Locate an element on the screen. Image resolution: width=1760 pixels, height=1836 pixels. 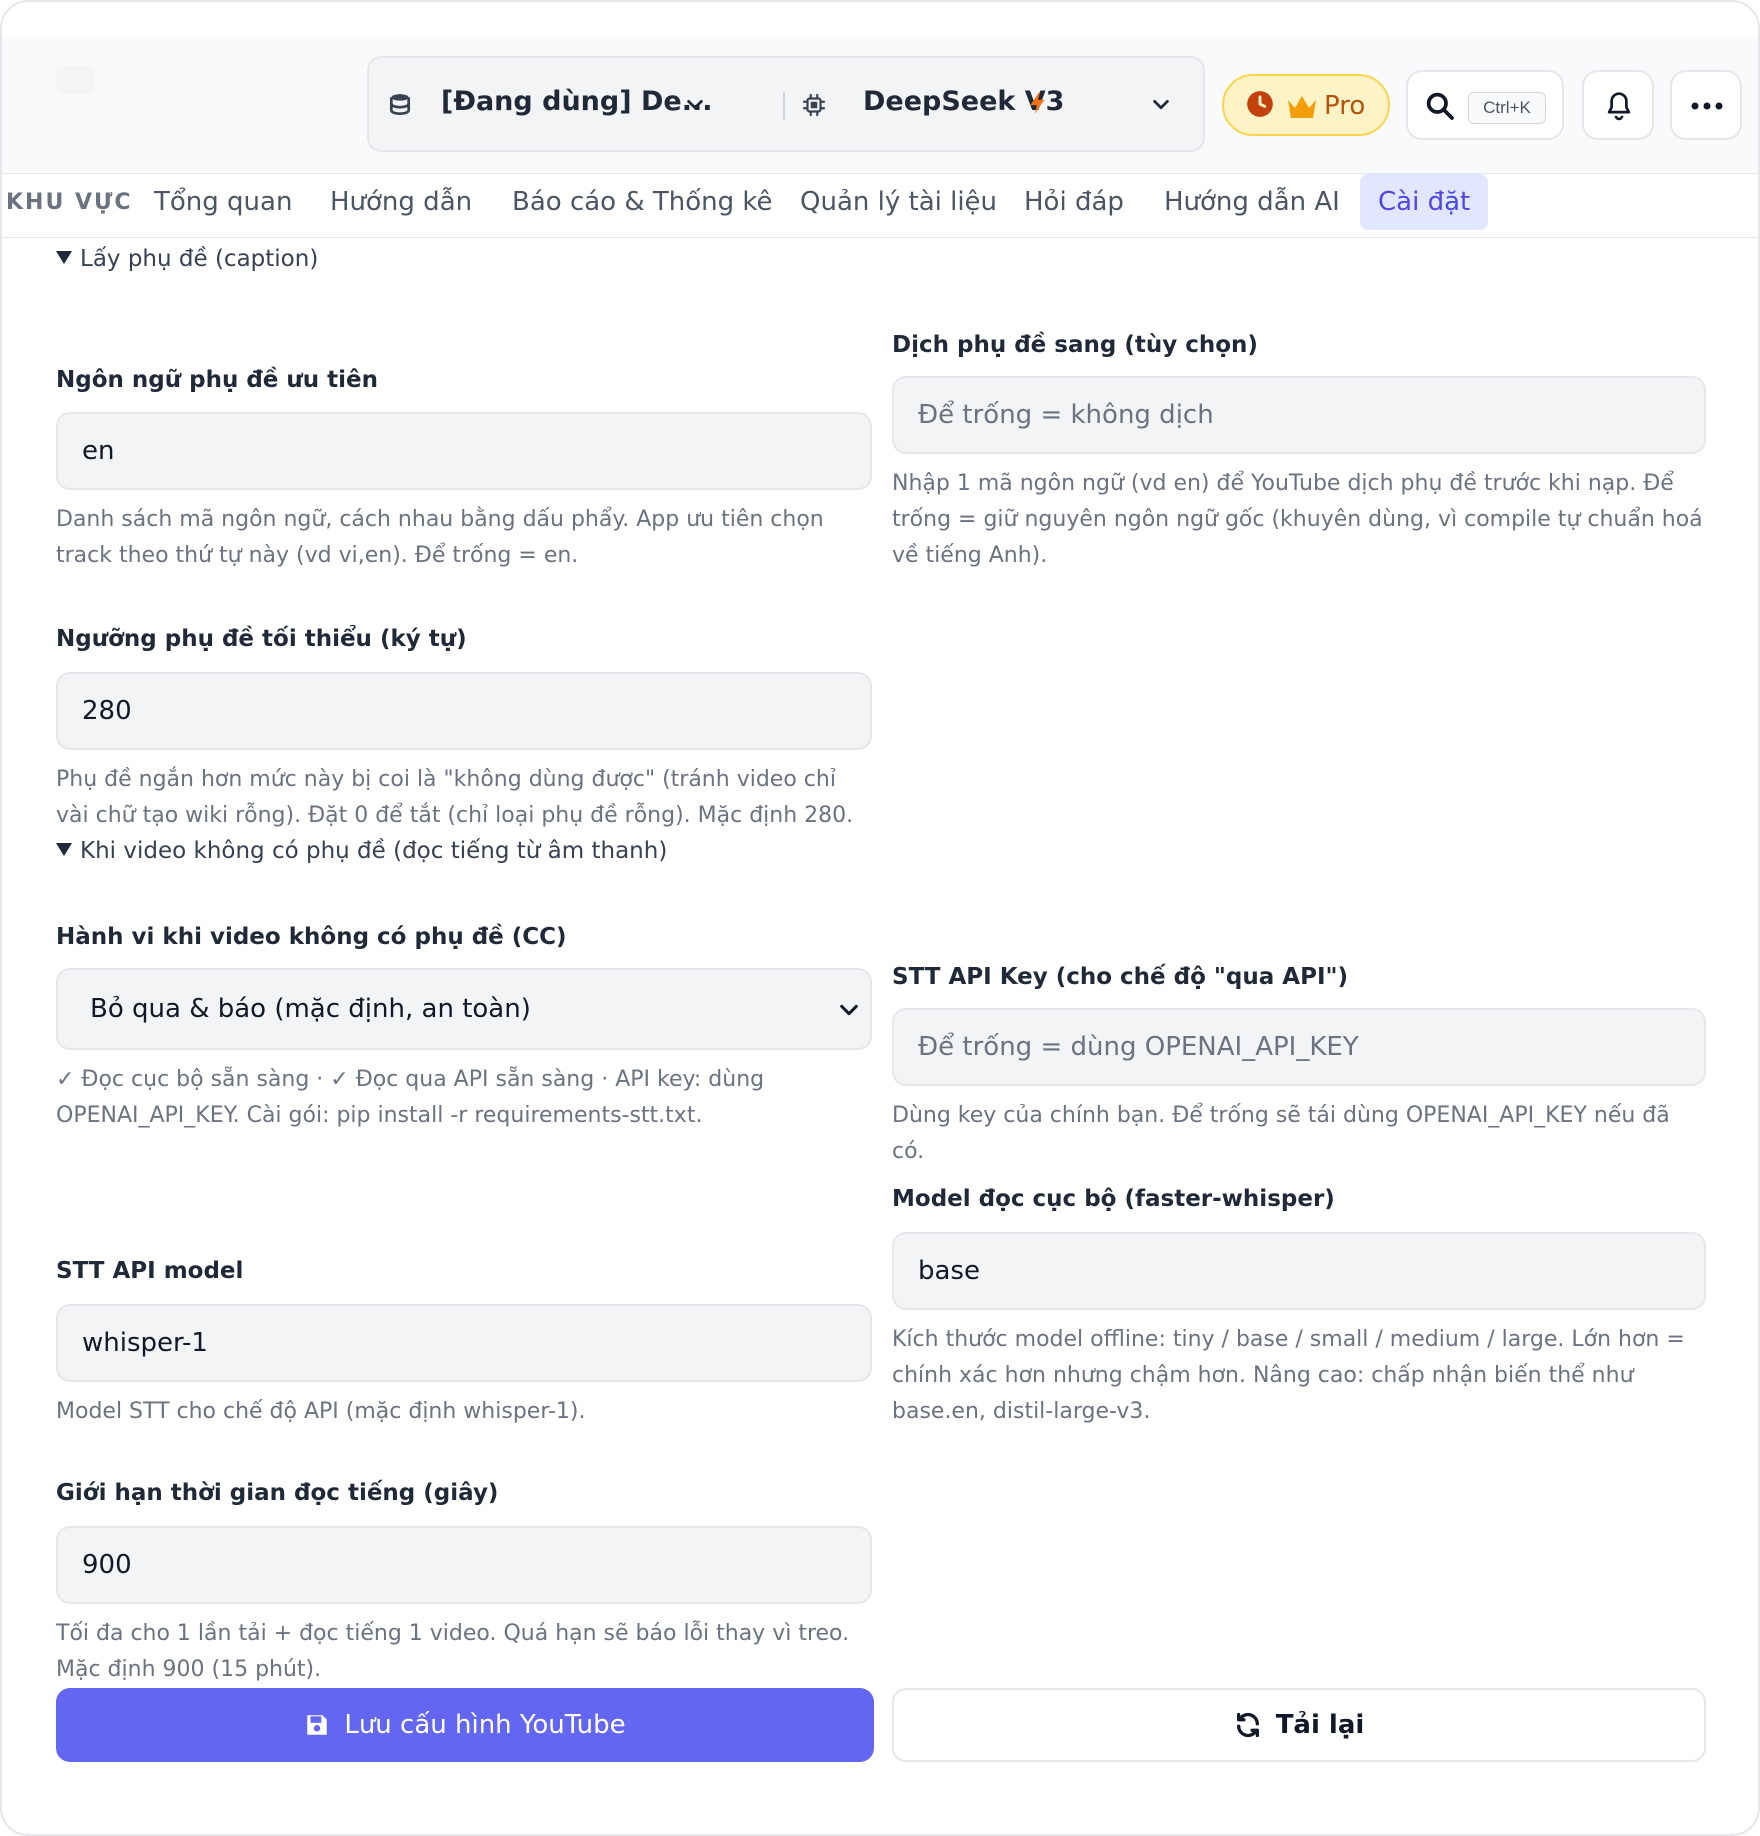
top-header: [Đang dùng] De... DeepSeek V3 Pro Ctrl+K is located at coordinates (880, 105).